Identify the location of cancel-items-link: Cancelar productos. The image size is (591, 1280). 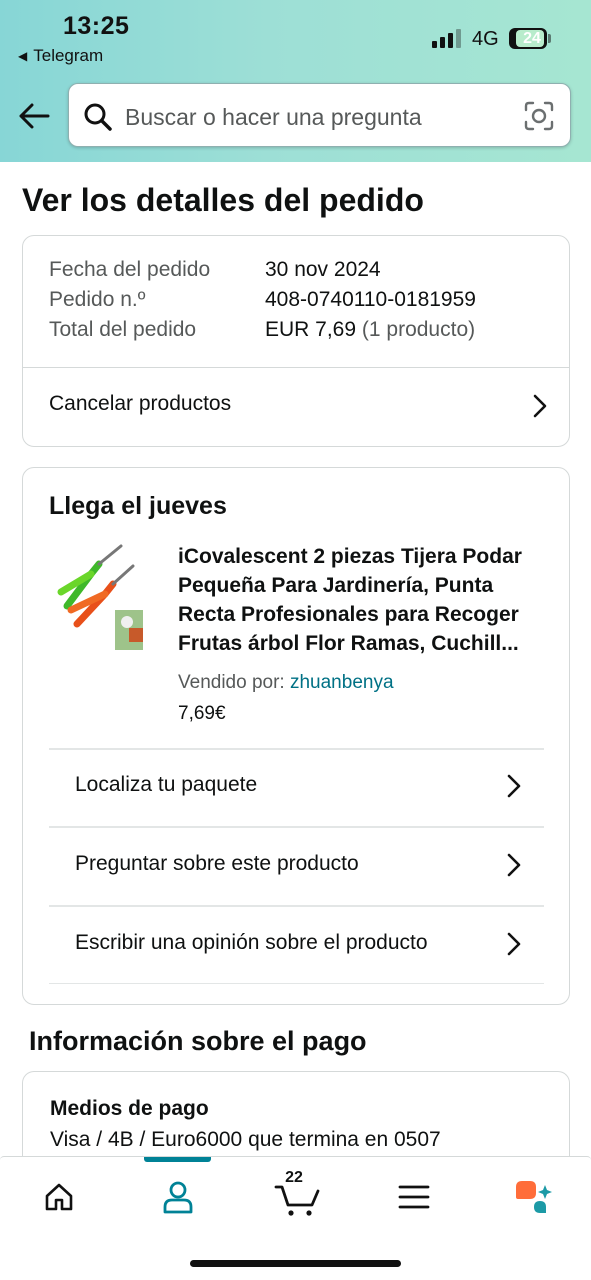
(296, 406).